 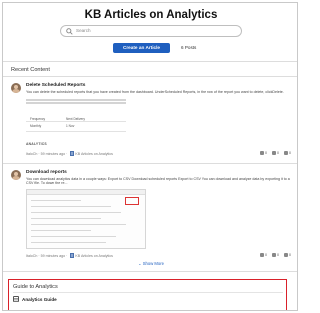 I want to click on table-row: Monthly 1 Nov, so click(x=76, y=126).